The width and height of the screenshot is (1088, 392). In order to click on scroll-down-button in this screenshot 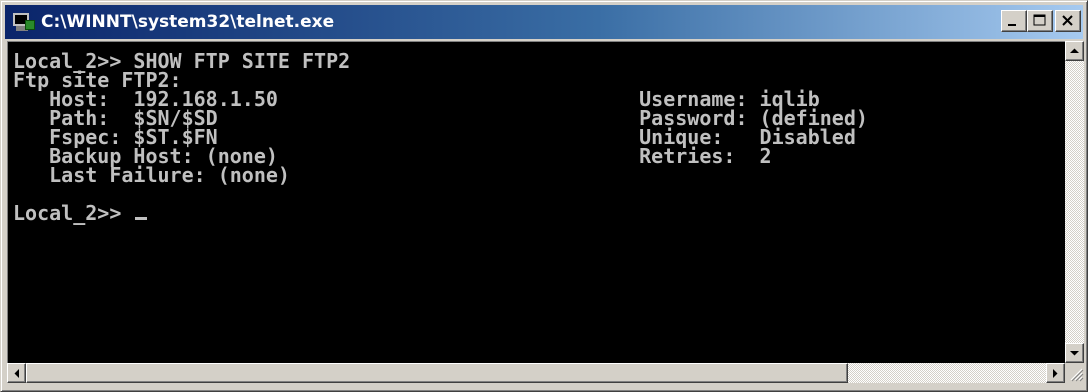, I will do `click(1074, 353)`.